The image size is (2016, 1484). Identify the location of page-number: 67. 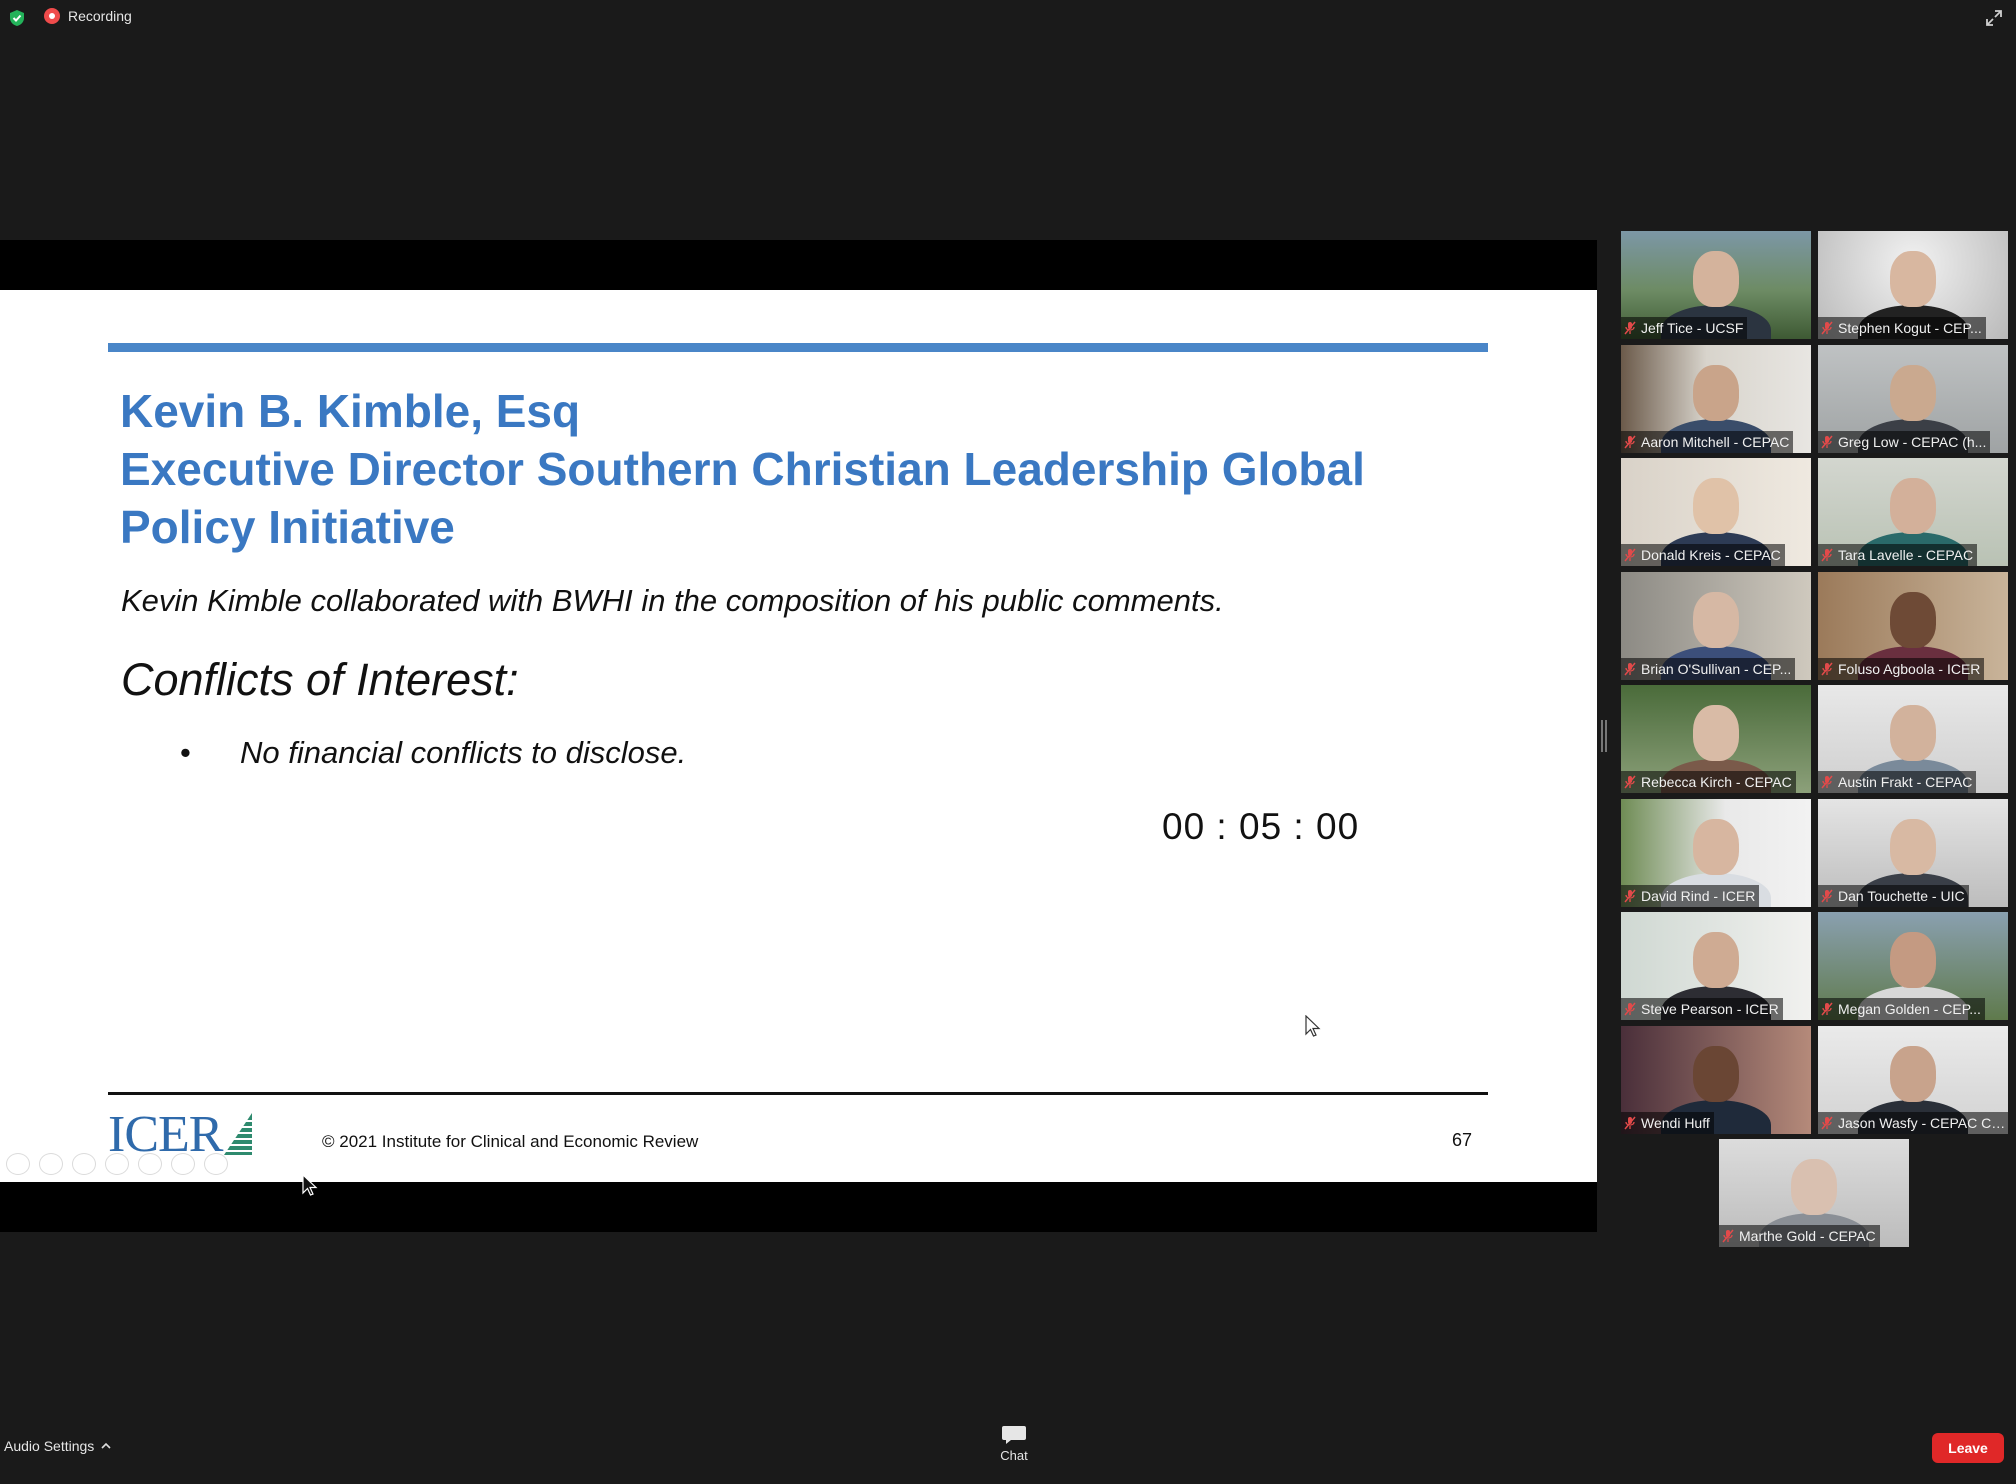
(1462, 1140).